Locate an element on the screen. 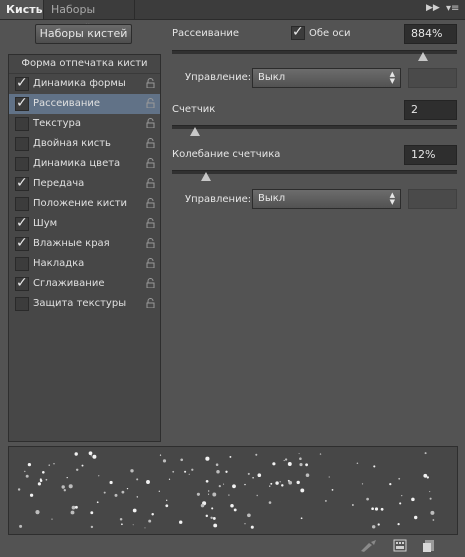 The height and width of the screenshot is (557, 465). list-item: Двойная кисть is located at coordinates (84, 144).